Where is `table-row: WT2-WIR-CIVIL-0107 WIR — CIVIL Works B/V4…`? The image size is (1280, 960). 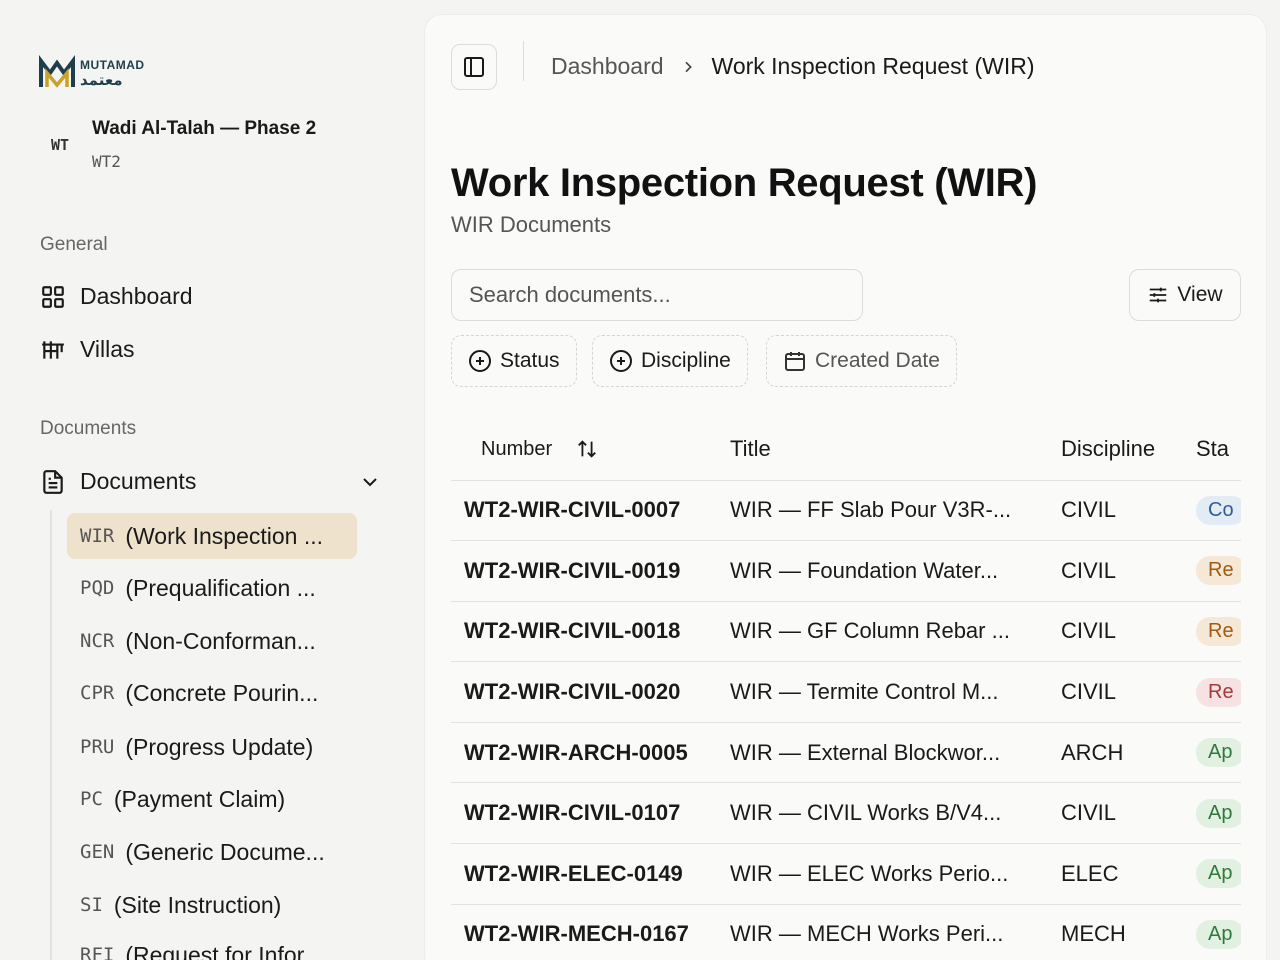
table-row: WT2-WIR-CIVIL-0107 WIR — CIVIL Works B/V4… is located at coordinates (846, 813).